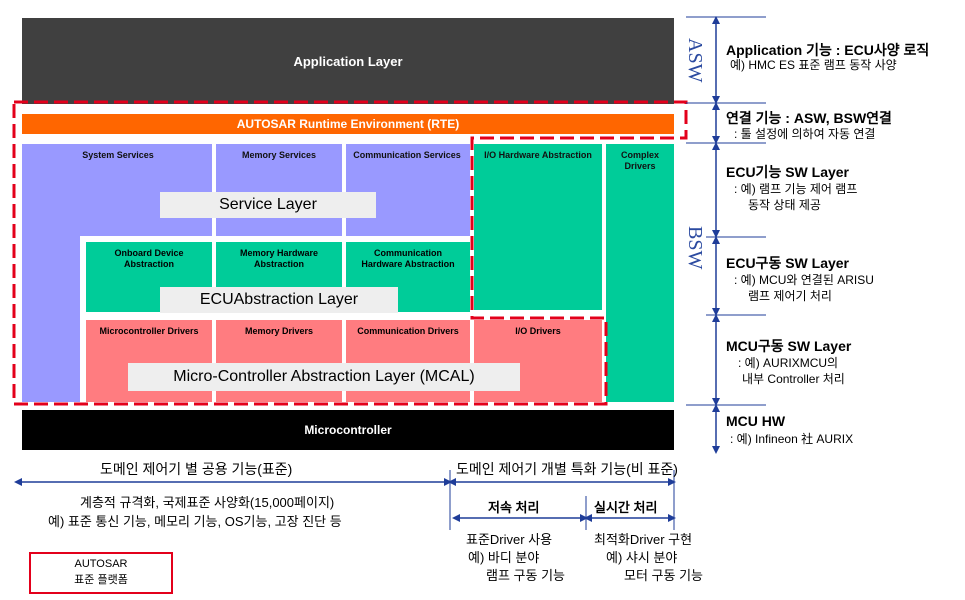 This screenshot has height=600, width=965. What do you see at coordinates (788, 263) in the screenshot?
I see `ecu-drive-desc-title: ECU구동 SW Layer` at bounding box center [788, 263].